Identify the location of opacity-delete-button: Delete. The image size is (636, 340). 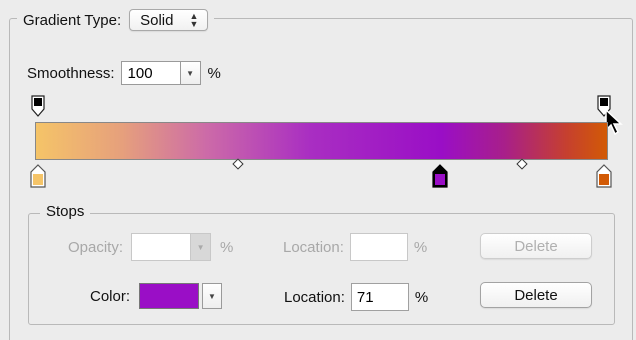
(536, 246).